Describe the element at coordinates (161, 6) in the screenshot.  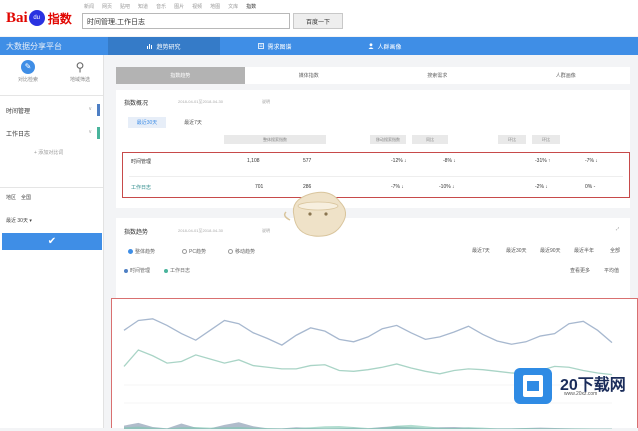
I see `top-nav-link: 音乐` at that location.